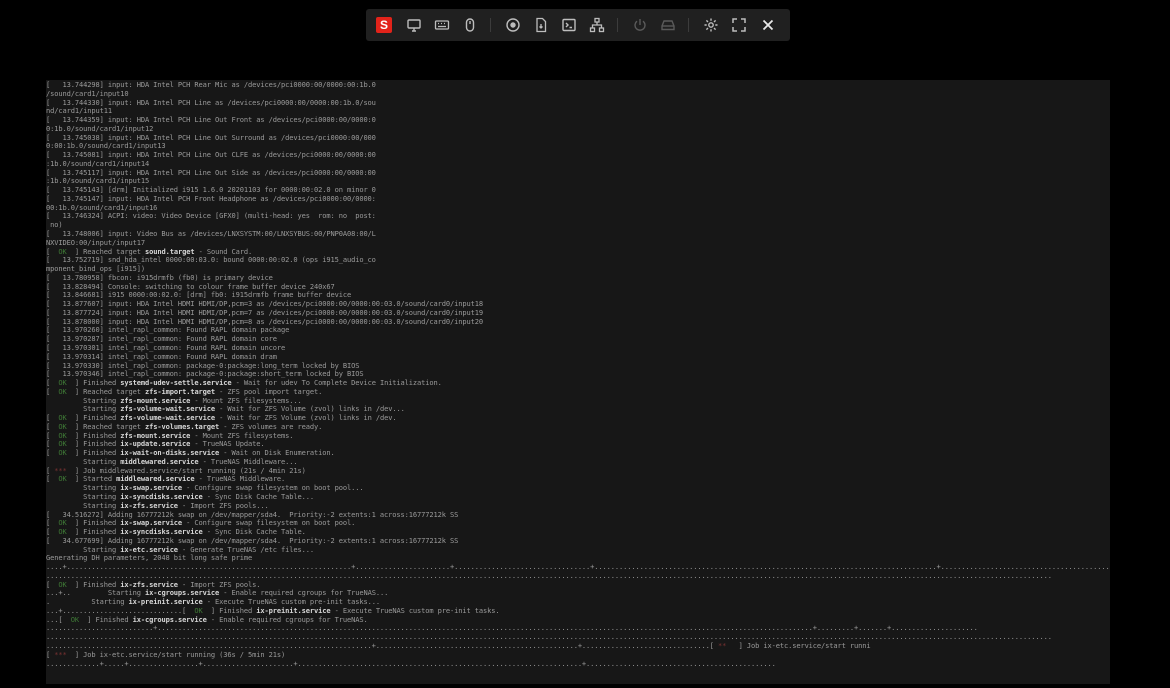 Image resolution: width=1170 pixels, height=688 pixels. I want to click on console-text: /sound/card1/input10, so click(87, 93).